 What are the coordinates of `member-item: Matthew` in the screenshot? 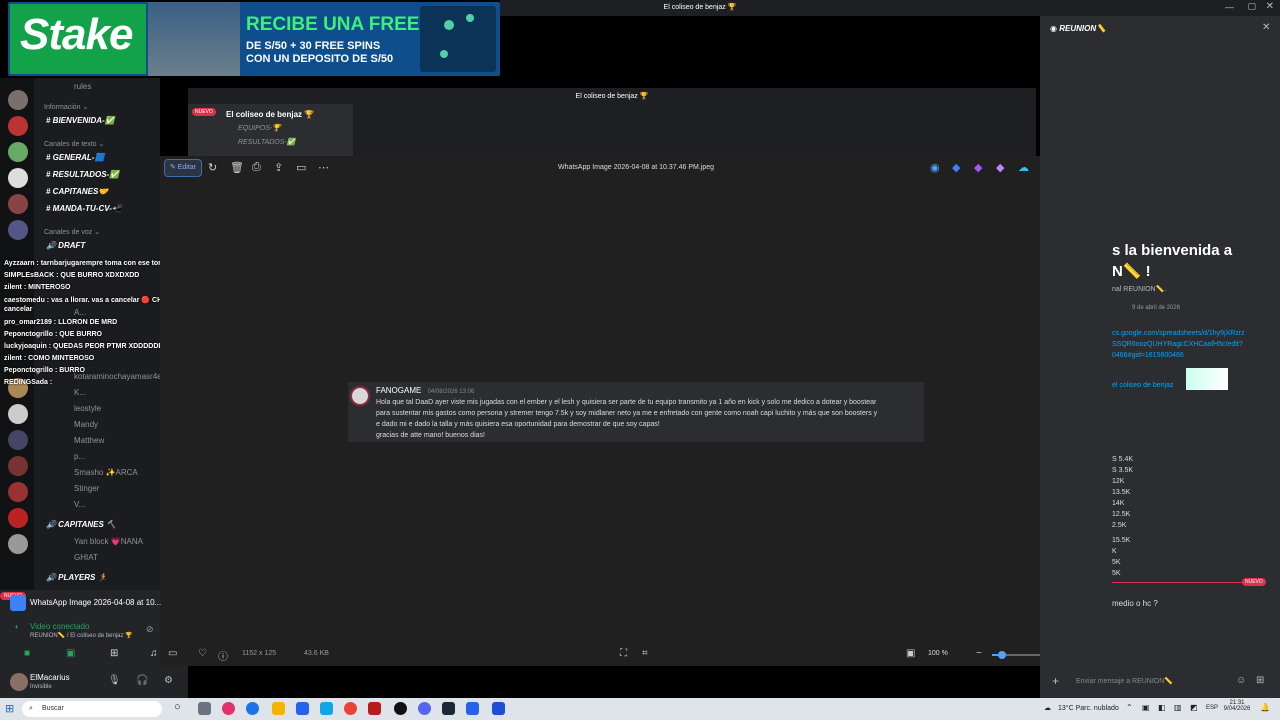 It's located at (89, 440).